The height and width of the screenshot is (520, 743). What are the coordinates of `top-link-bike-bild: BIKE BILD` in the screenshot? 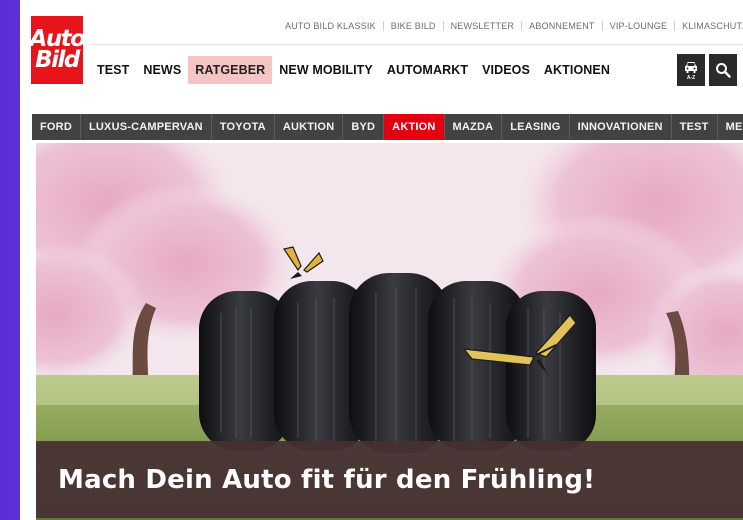 It's located at (414, 26).